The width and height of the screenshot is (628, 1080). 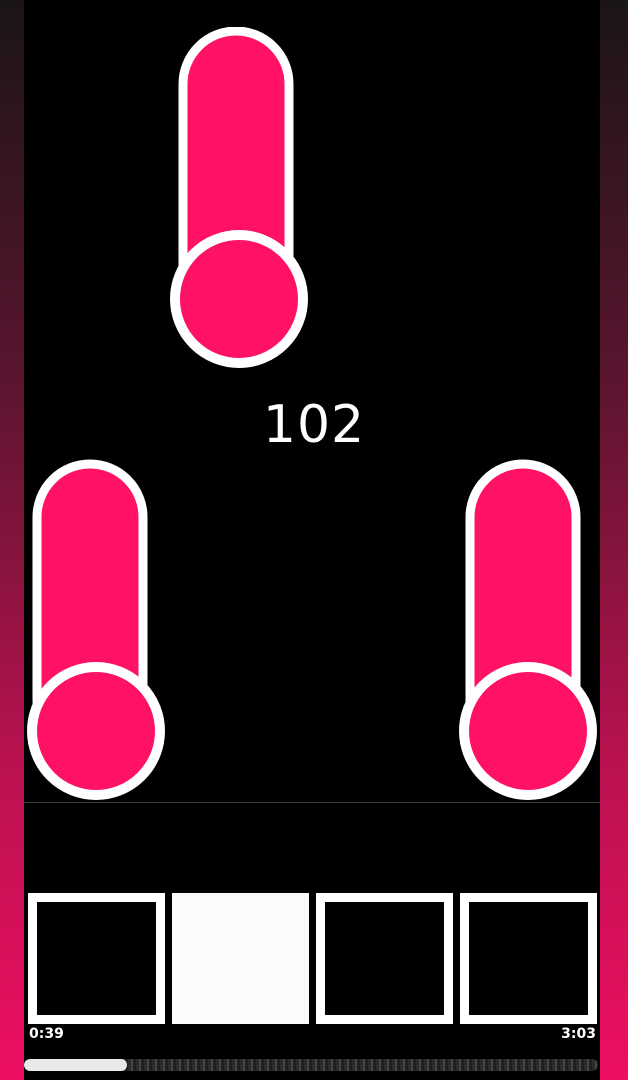 What do you see at coordinates (614, 540) in the screenshot?
I see `right-gradient-border` at bounding box center [614, 540].